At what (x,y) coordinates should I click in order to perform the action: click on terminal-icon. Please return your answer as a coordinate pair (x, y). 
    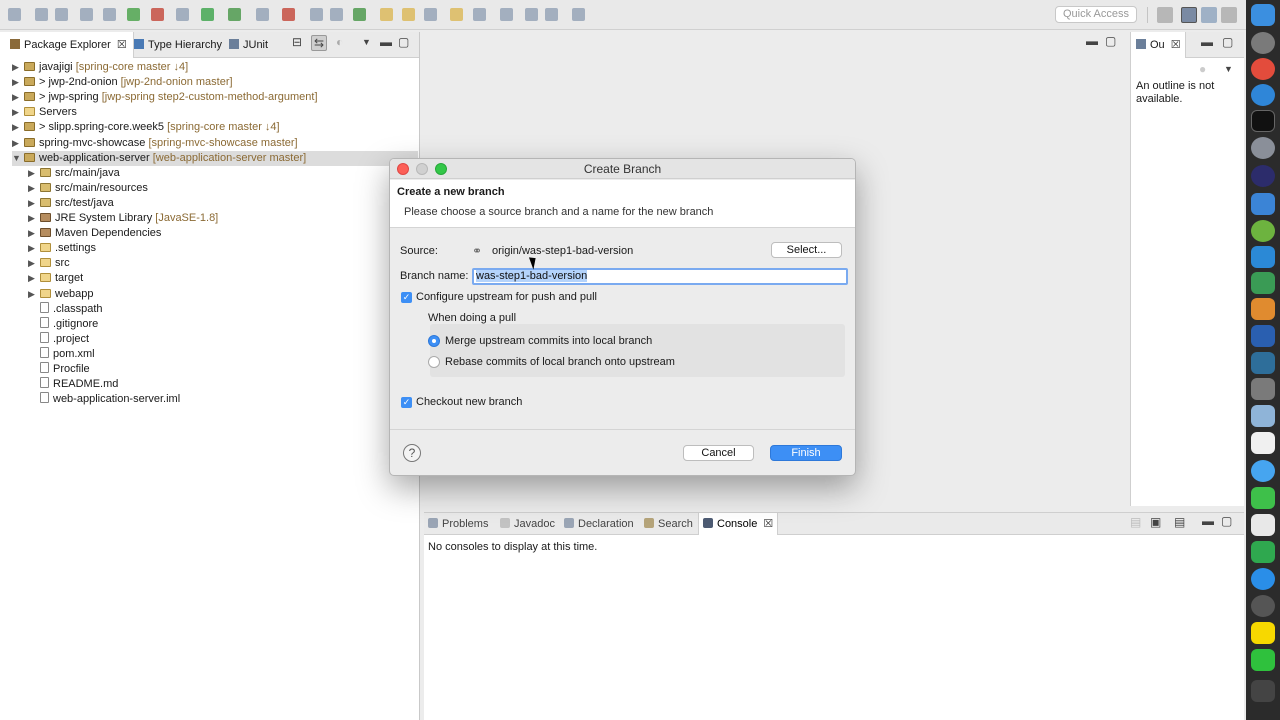
    Looking at the image, I should click on (1263, 121).